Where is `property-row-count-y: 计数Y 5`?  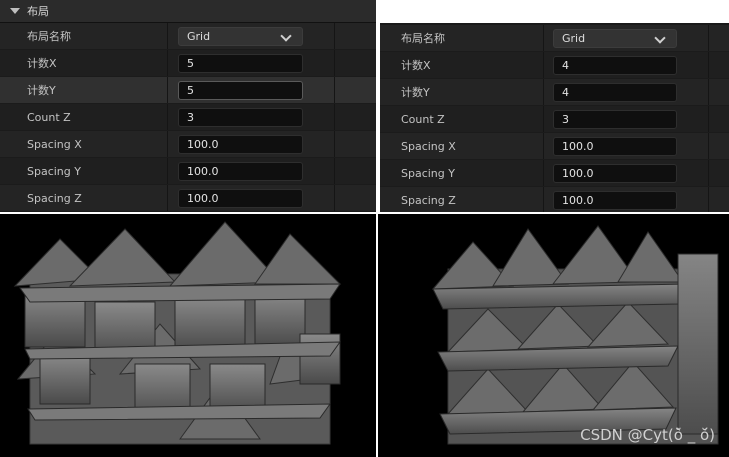 property-row-count-y: 计数Y 5 is located at coordinates (188, 90).